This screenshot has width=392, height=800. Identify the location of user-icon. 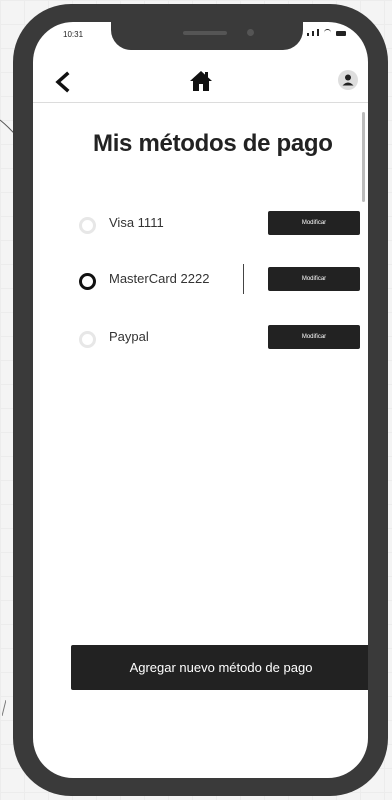
(348, 80).